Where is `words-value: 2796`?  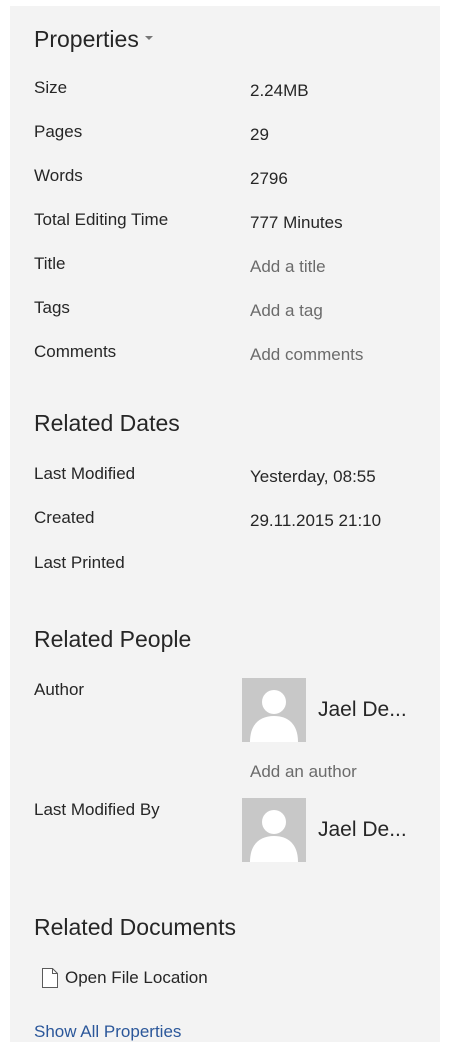 words-value: 2796 is located at coordinates (269, 178).